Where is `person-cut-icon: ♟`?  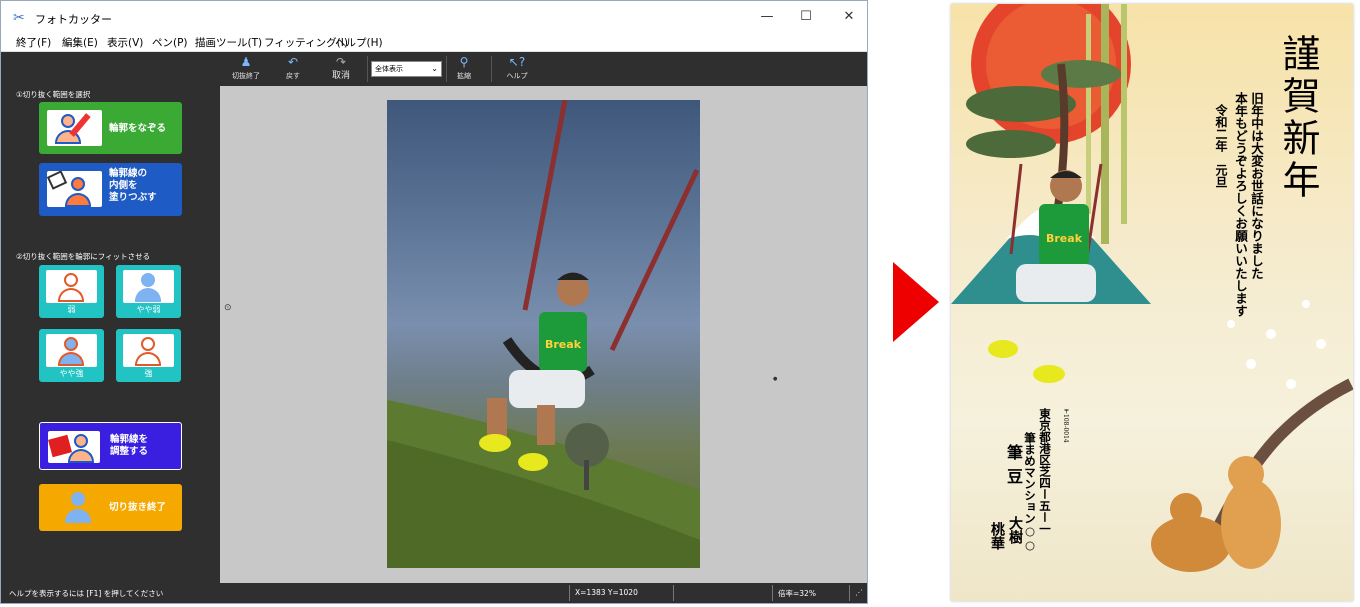 person-cut-icon: ♟ is located at coordinates (246, 62).